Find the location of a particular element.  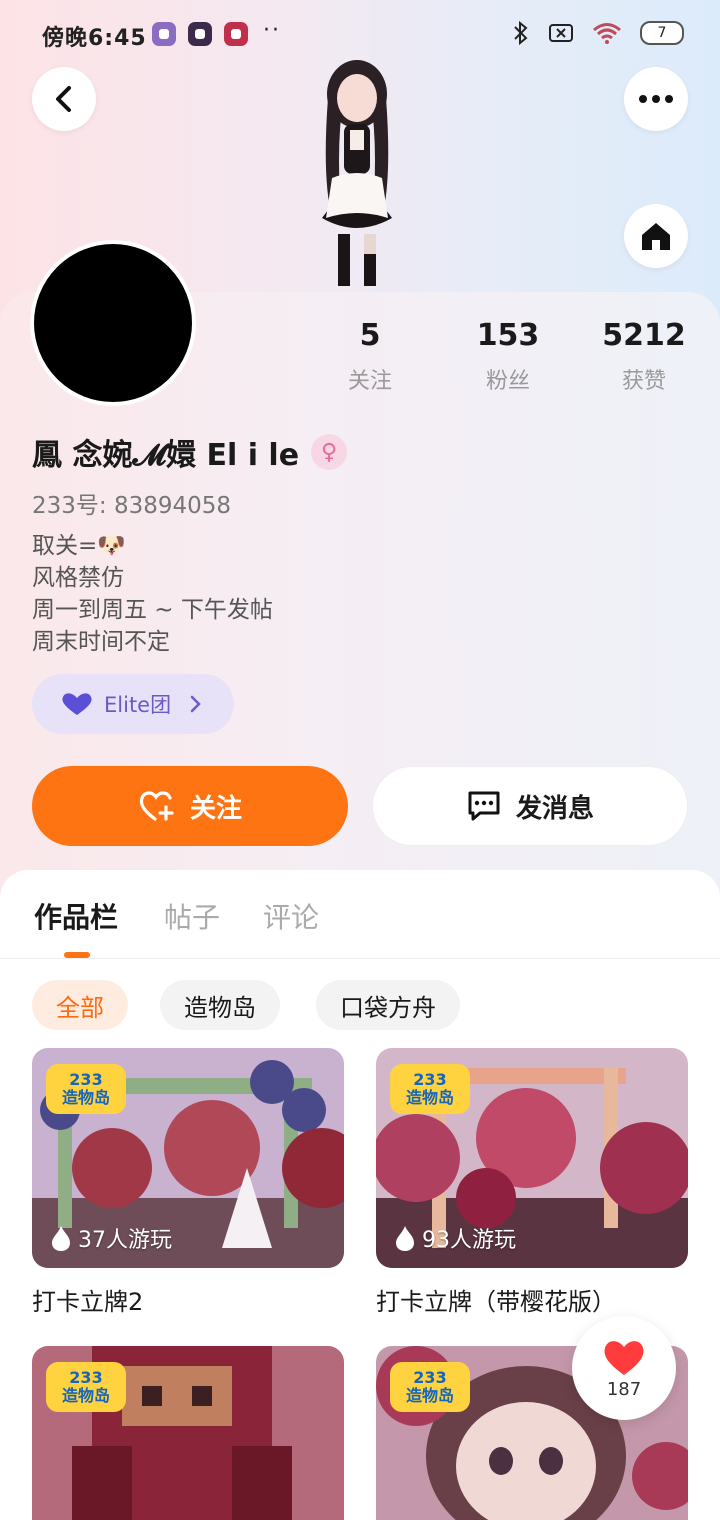

game-card: 233 造物岛 93人游玩 is located at coordinates (532, 1158).